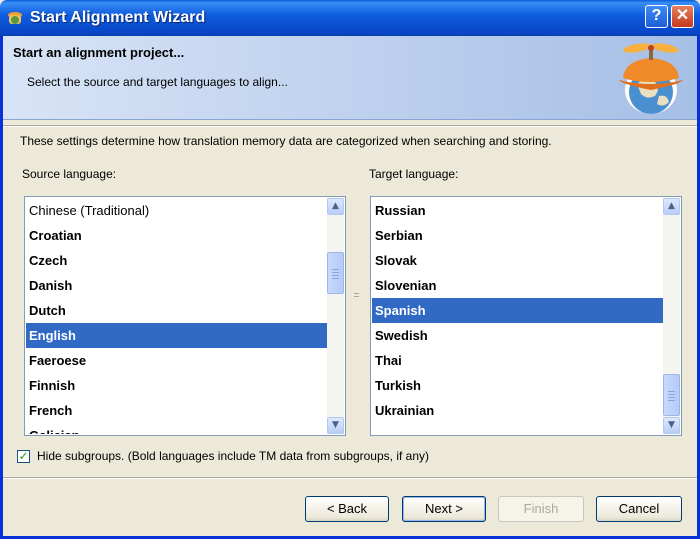 This screenshot has width=700, height=539. I want to click on cancel-button: Cancel, so click(639, 509).